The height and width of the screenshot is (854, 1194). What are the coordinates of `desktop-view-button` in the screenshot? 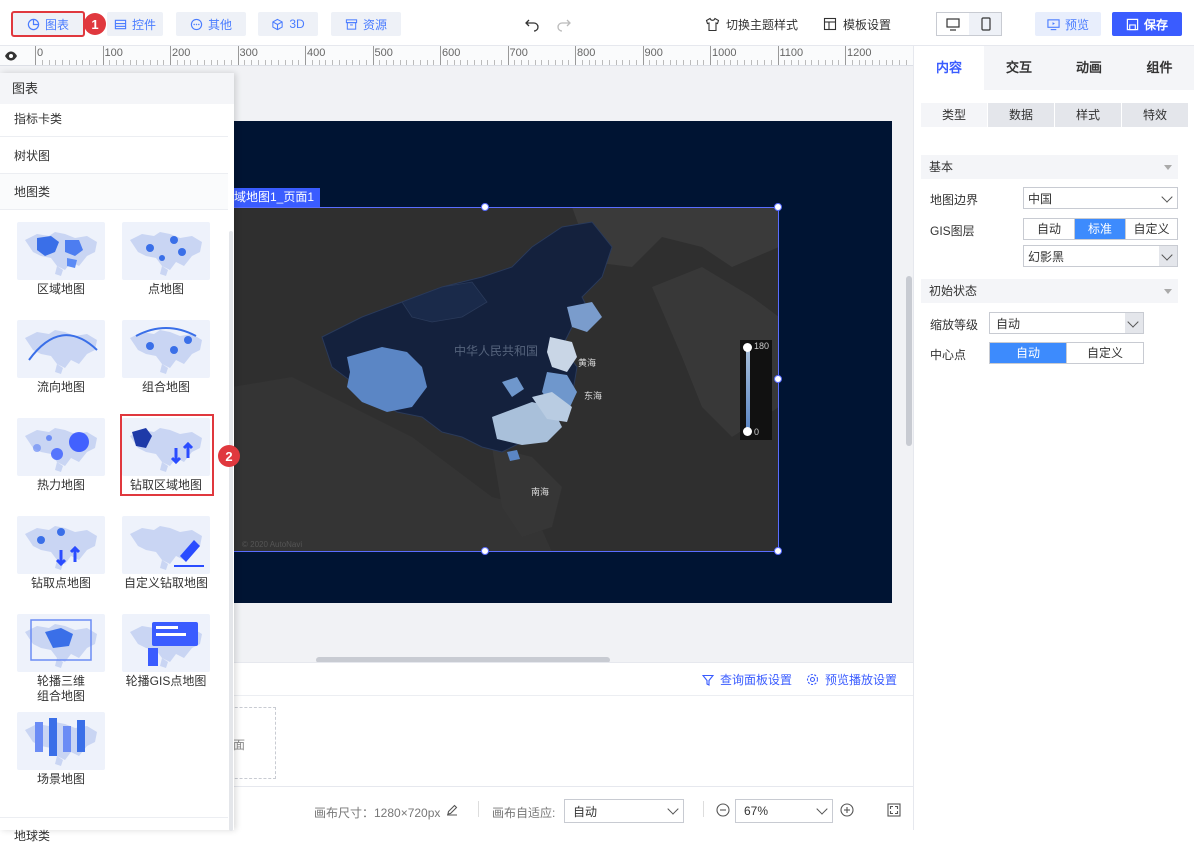 It's located at (953, 24).